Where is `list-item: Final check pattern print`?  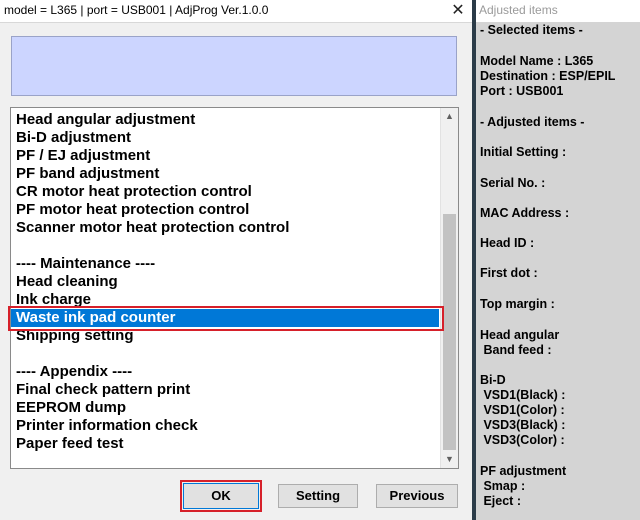 list-item: Final check pattern print is located at coordinates (225, 390).